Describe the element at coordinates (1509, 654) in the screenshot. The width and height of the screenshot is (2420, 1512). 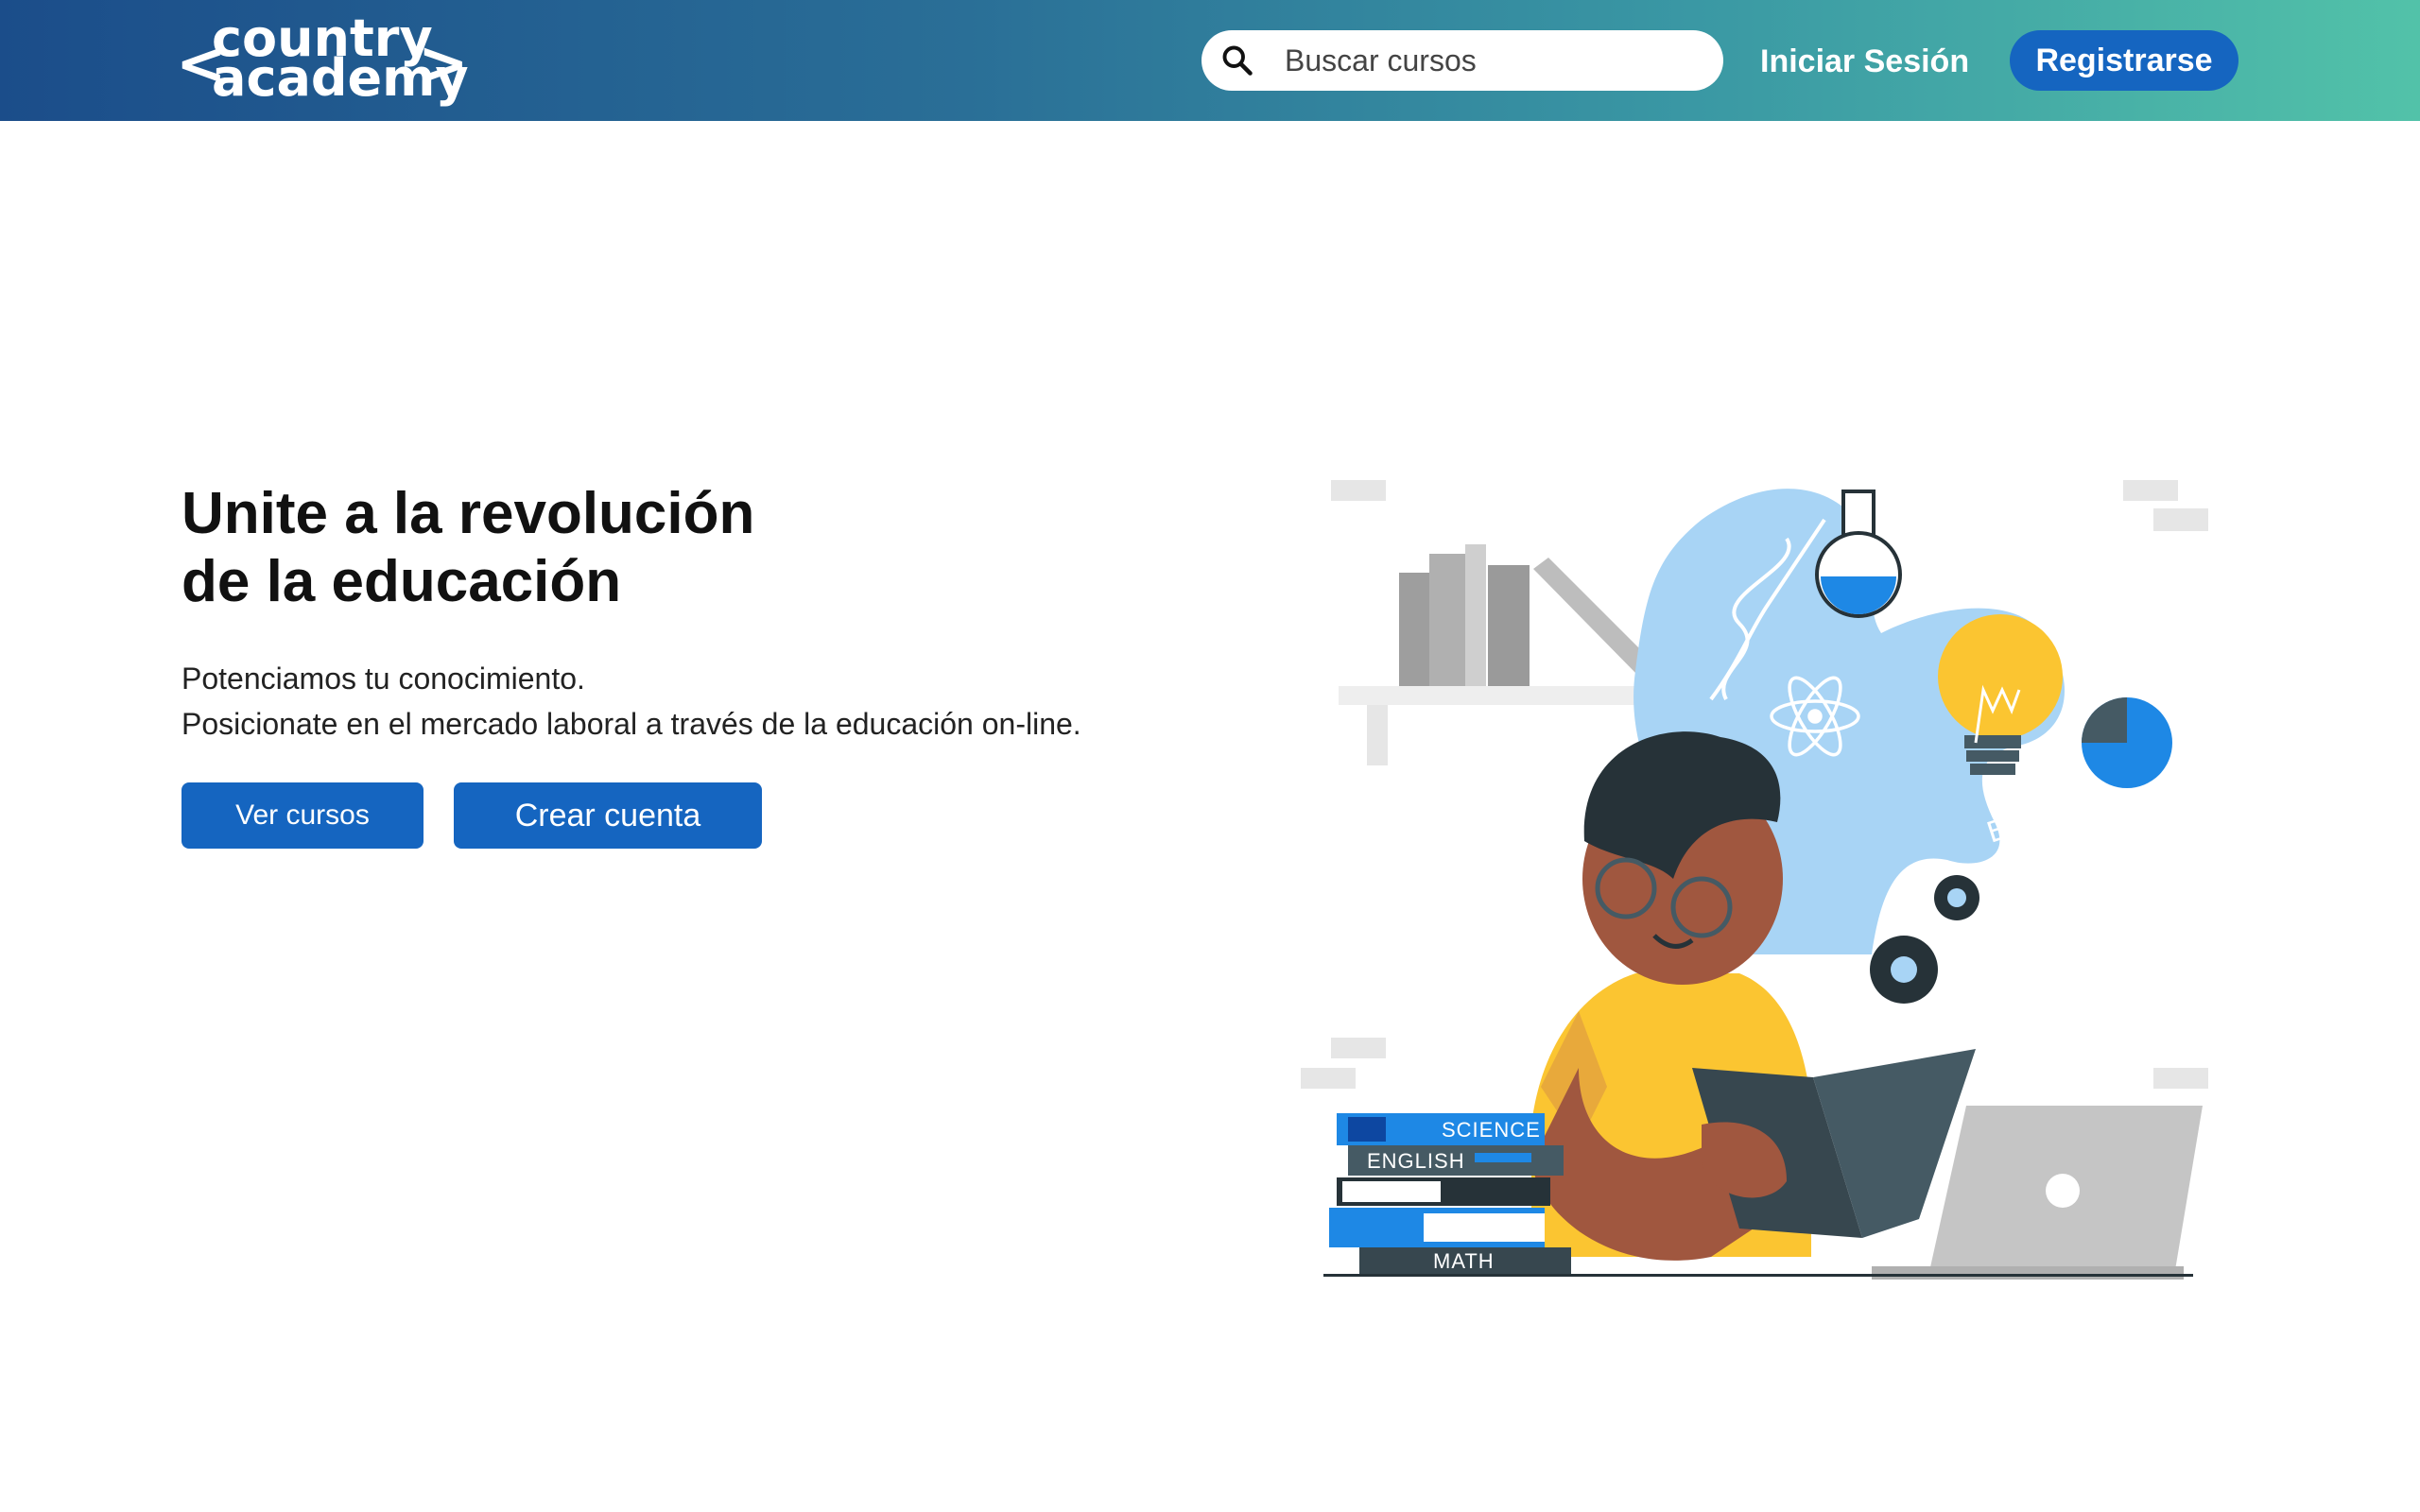
I see `bookshelf` at that location.